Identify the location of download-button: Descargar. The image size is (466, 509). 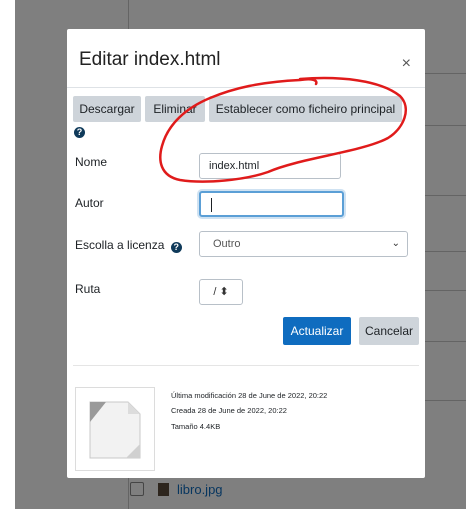
(107, 109).